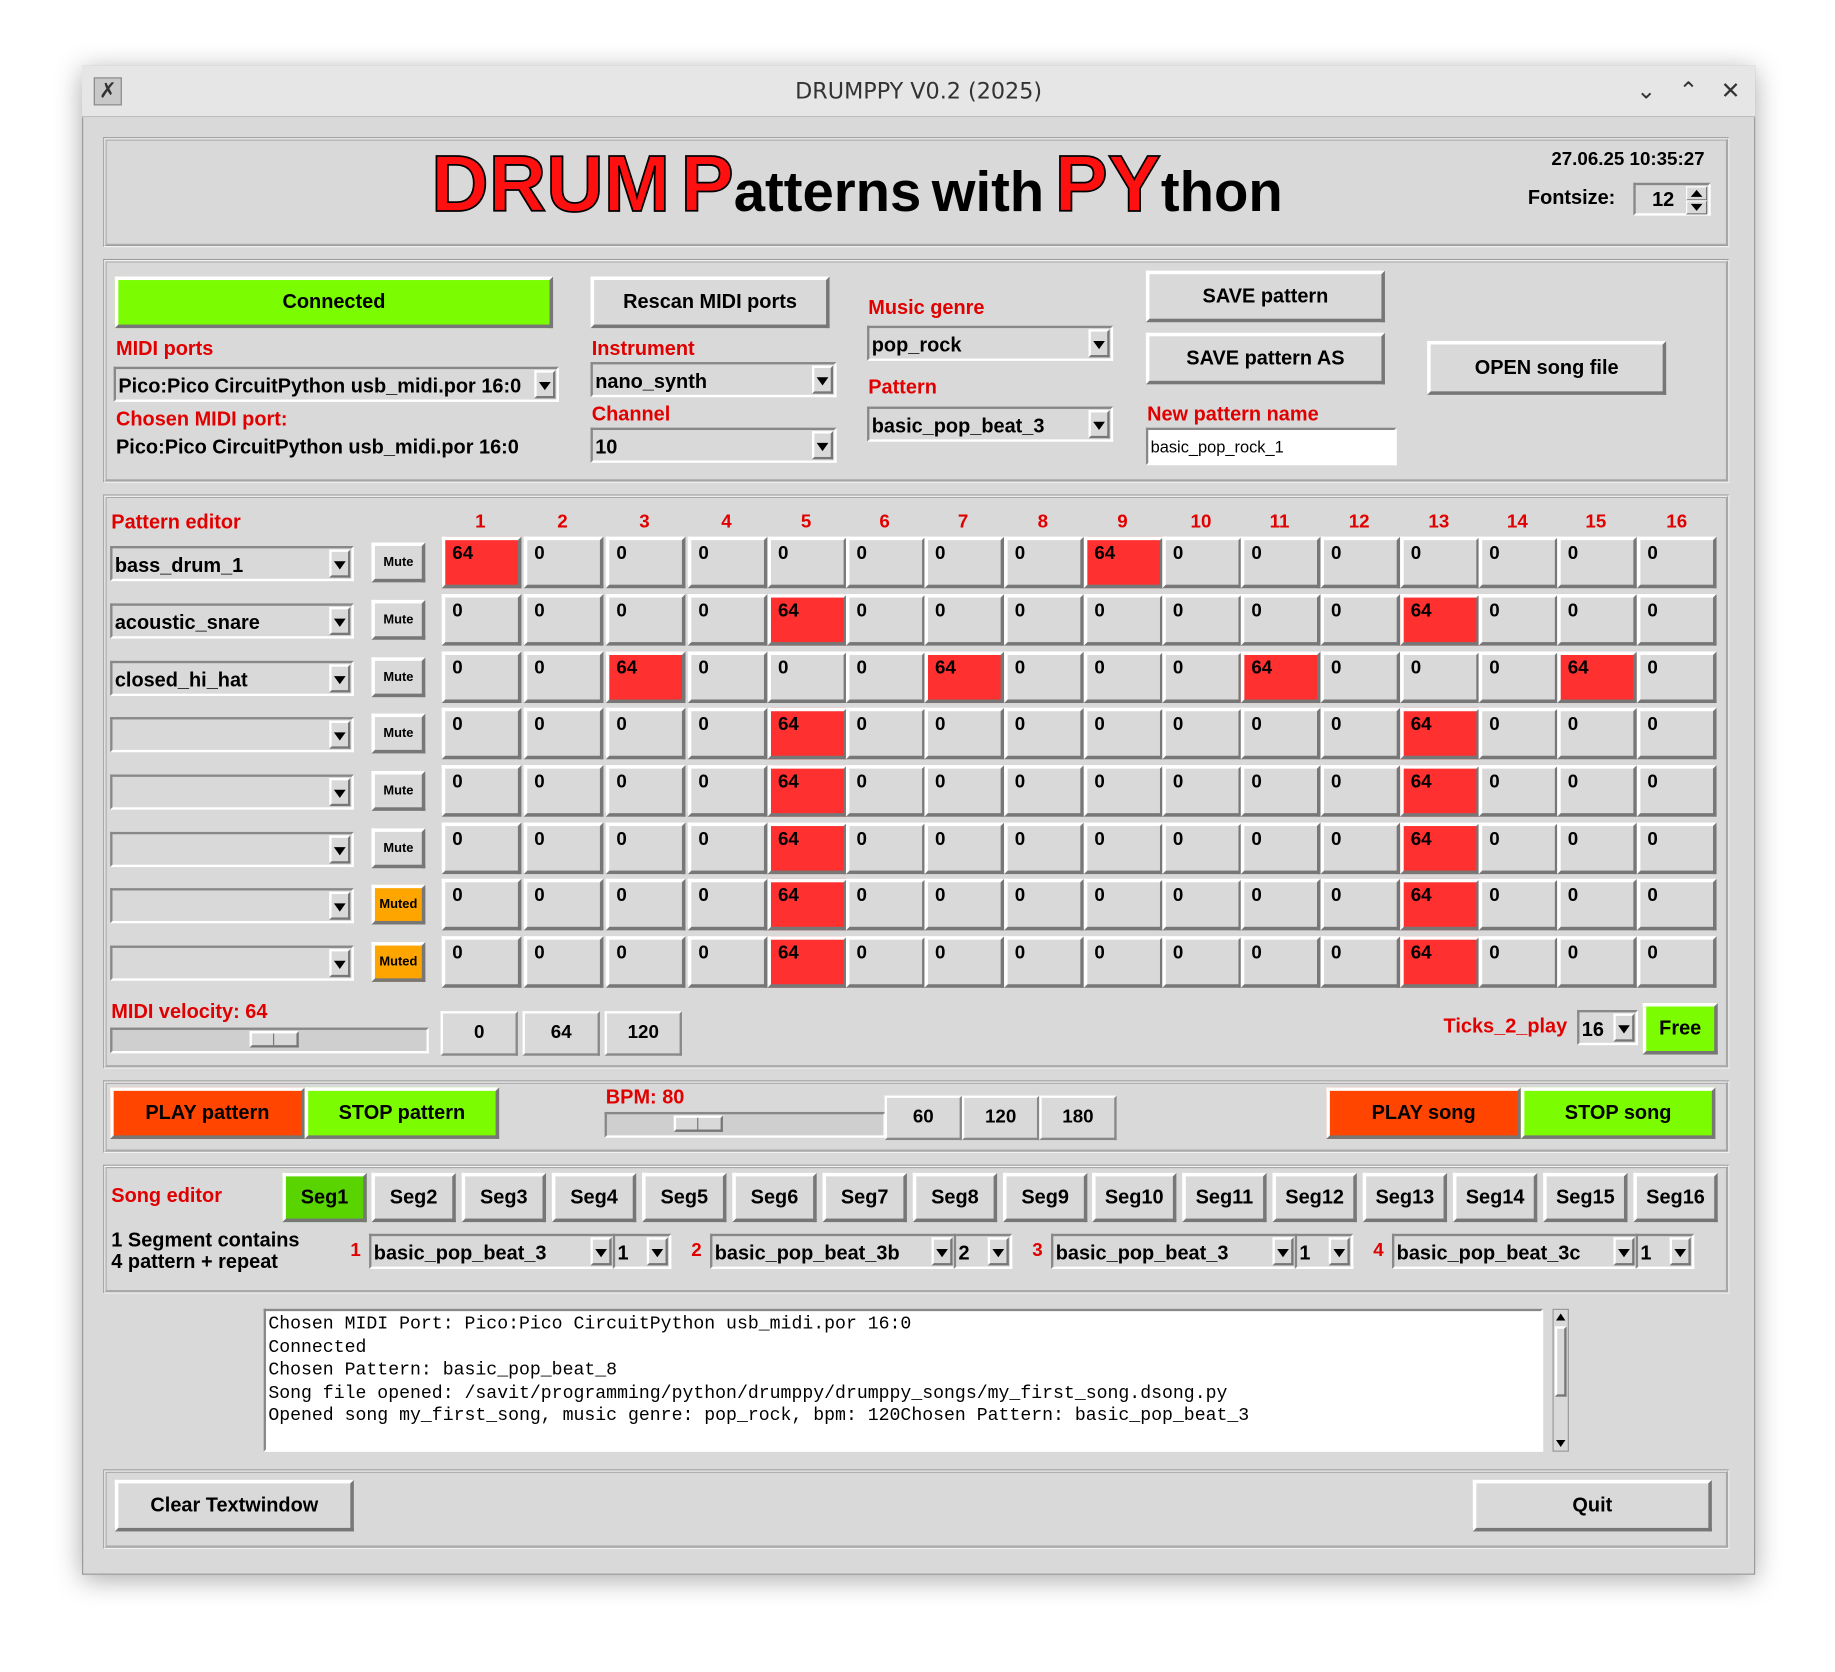  What do you see at coordinates (833, 1251) in the screenshot?
I see `slot-pattern-select: basic_pop_beat_3b` at bounding box center [833, 1251].